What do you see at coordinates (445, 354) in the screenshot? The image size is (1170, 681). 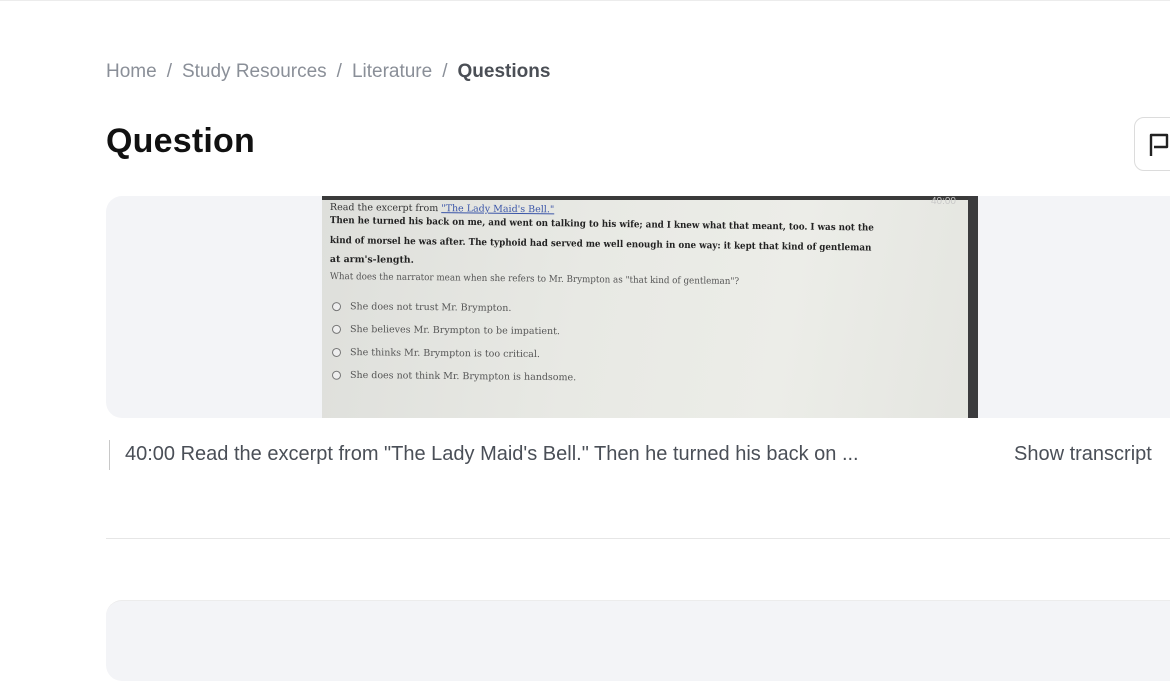 I see `photo-option-label: She thinks Mr. Brympton is too critical.` at bounding box center [445, 354].